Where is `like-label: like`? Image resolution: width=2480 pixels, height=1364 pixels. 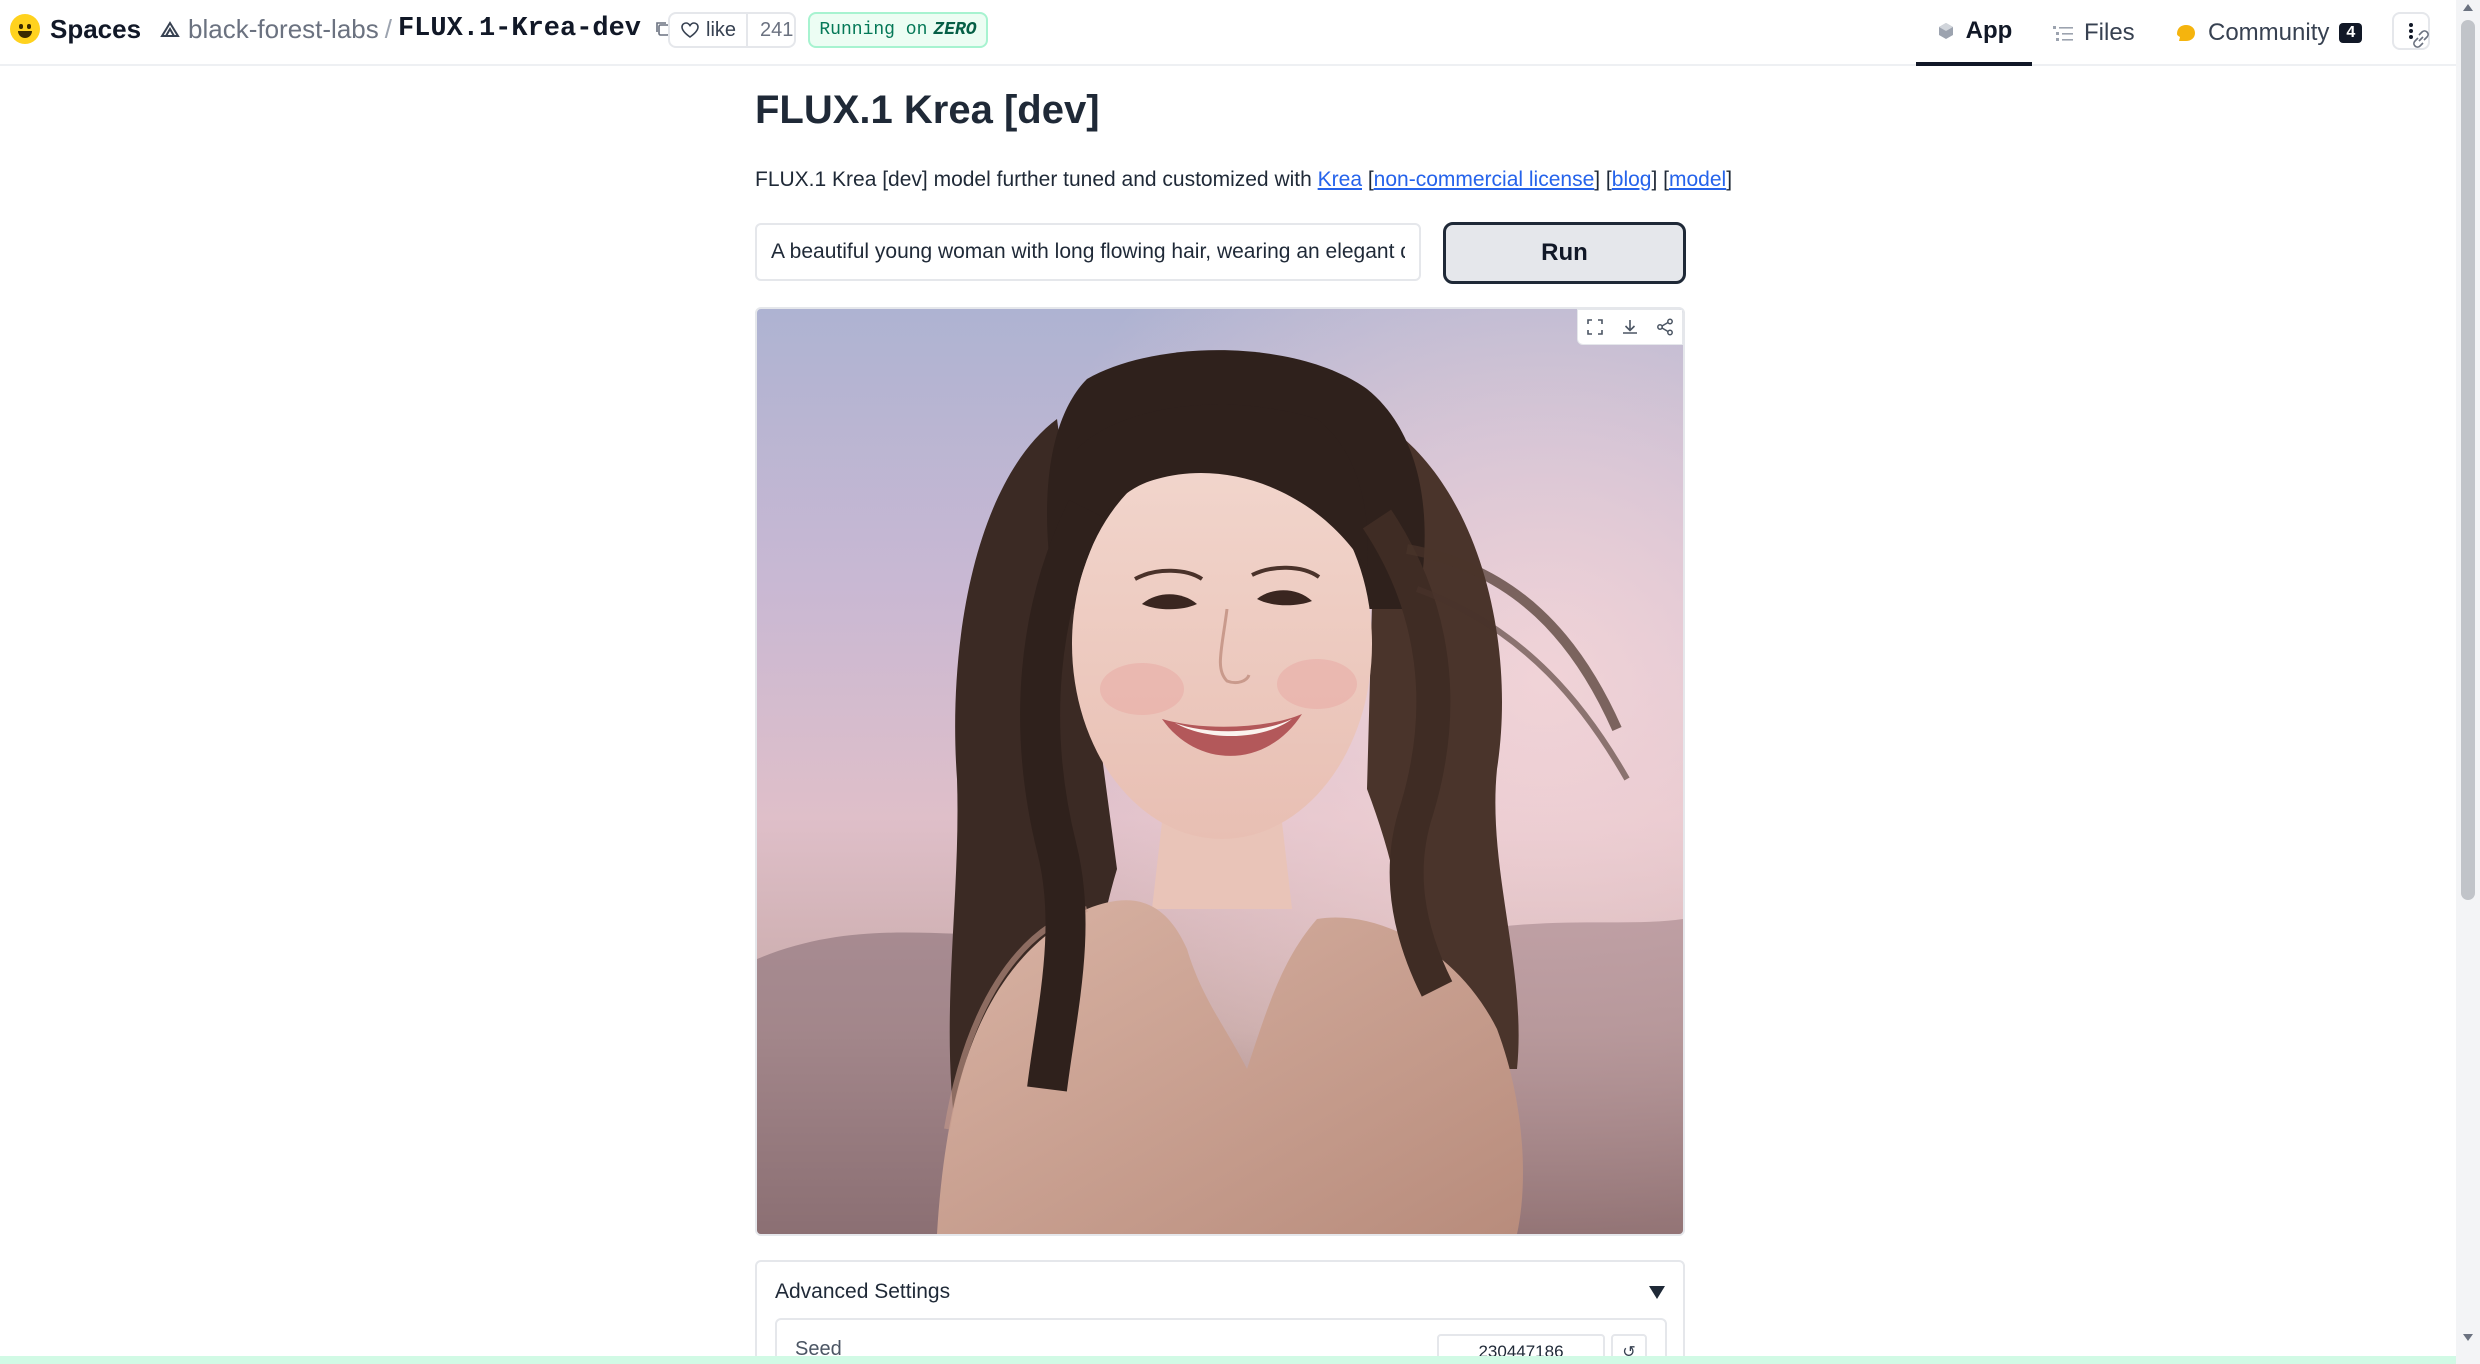
like-label: like is located at coordinates (721, 29).